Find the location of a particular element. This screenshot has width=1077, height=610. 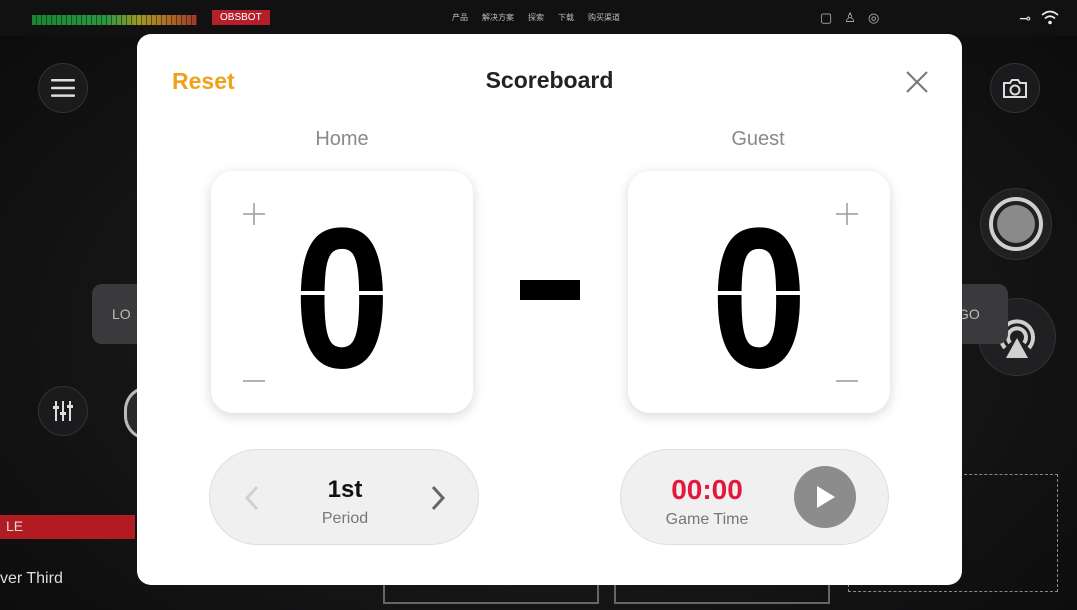

hamburger-icon is located at coordinates (63, 88).